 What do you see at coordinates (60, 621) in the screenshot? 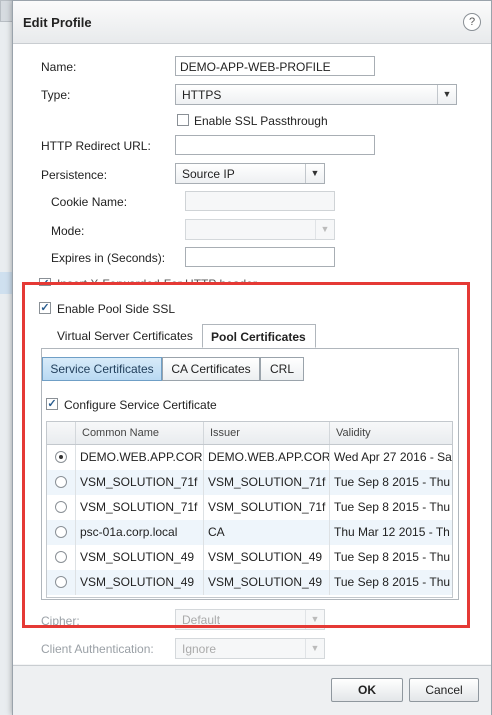
I see `cipher-label: Cipher:` at bounding box center [60, 621].